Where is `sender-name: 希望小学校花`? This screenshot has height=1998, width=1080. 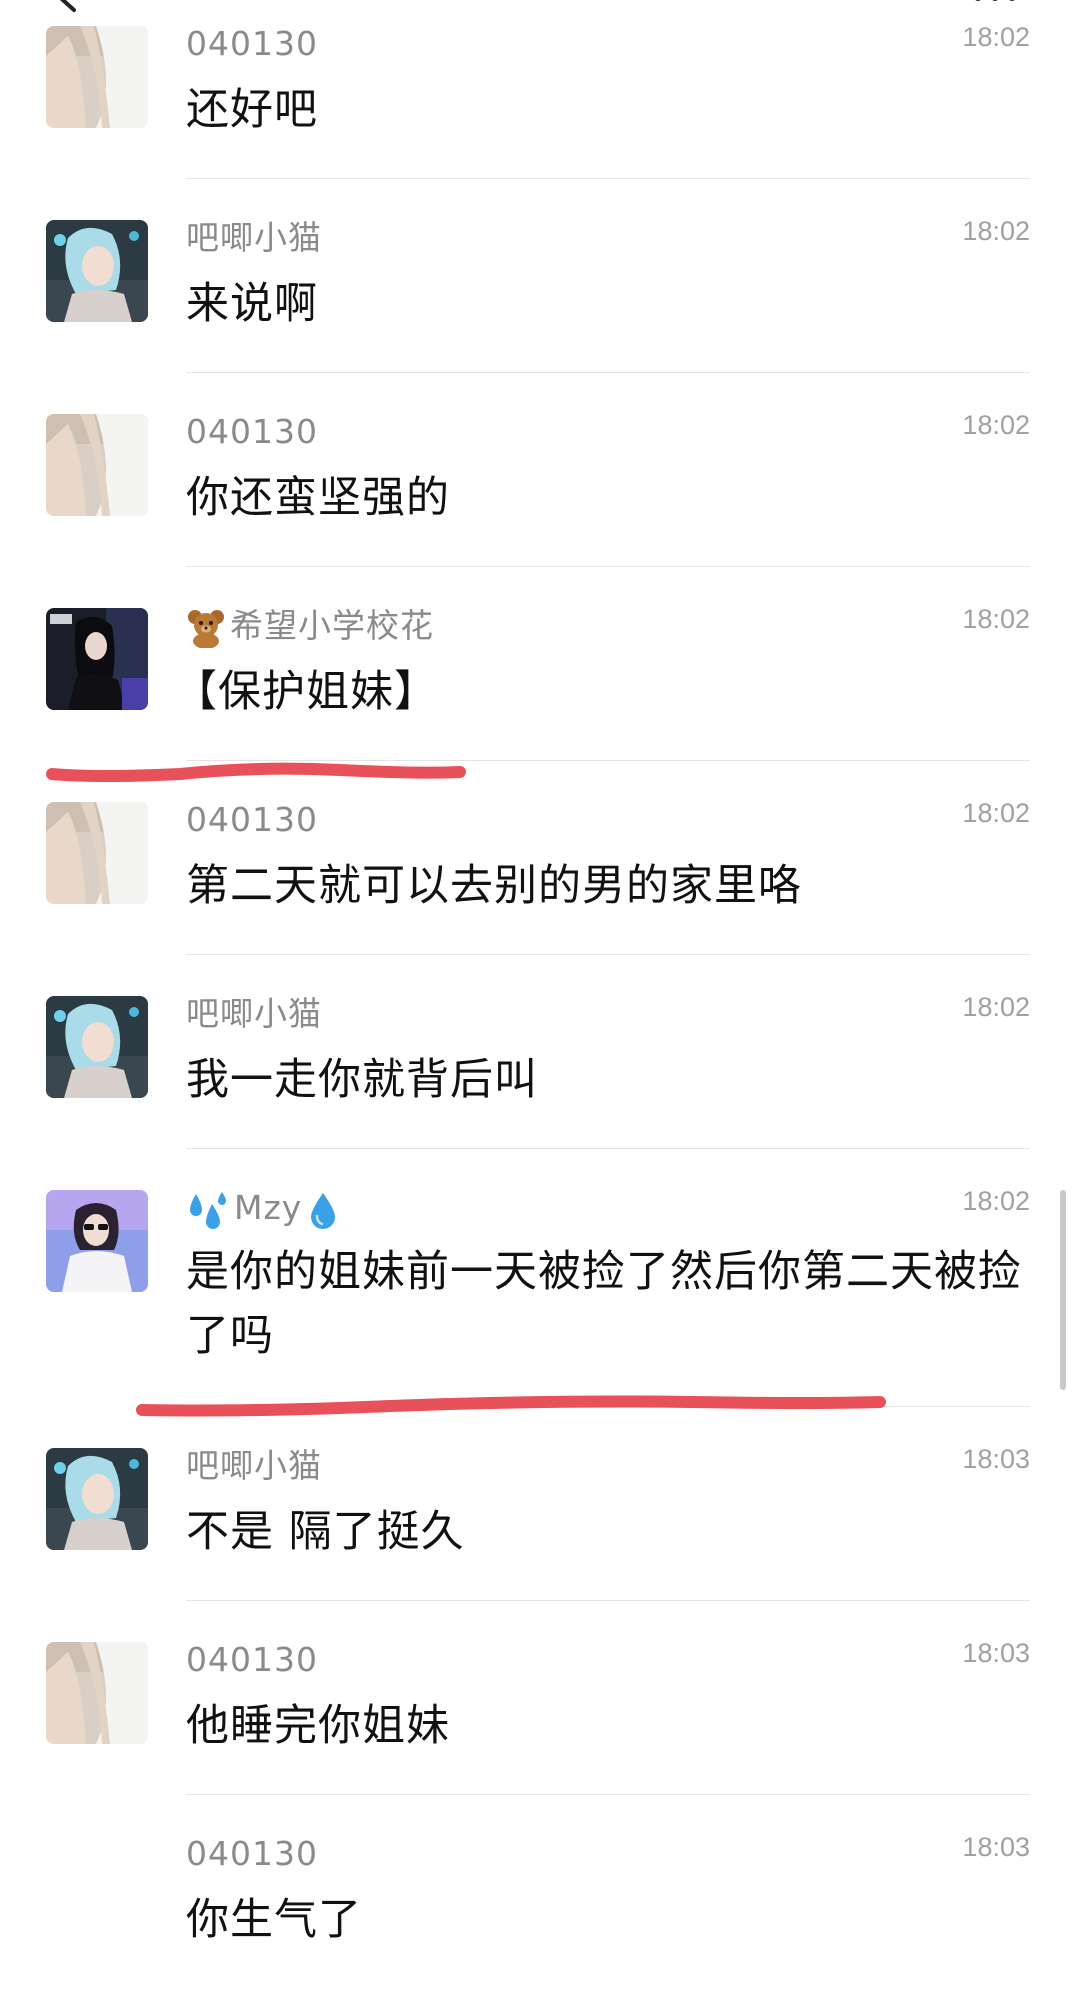
sender-name: 希望小学校花 is located at coordinates (310, 627).